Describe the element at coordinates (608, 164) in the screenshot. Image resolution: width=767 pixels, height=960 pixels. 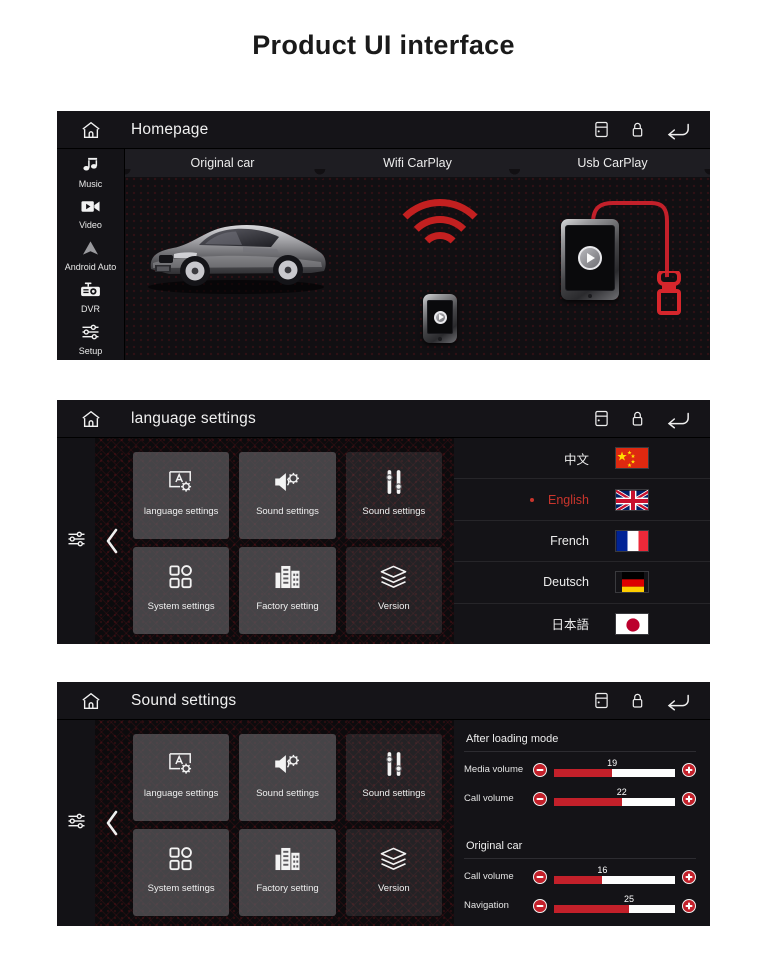
I see `tab-usb-carplay: Usb CarPlay` at that location.